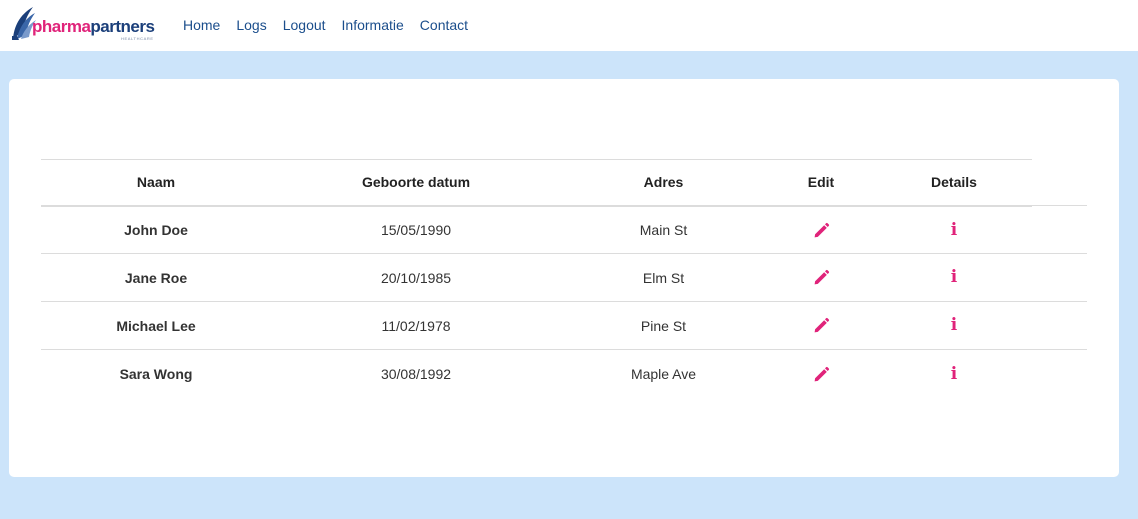  I want to click on brand-tagline: HEALTHCARE, so click(137, 38).